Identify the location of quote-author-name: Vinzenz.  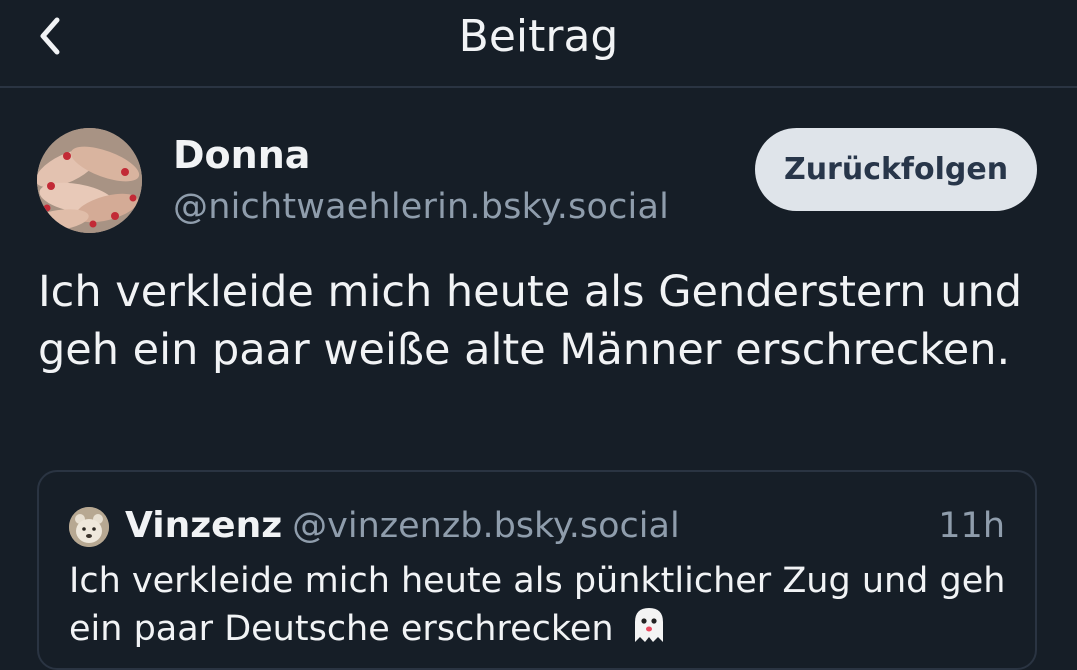
(203, 525).